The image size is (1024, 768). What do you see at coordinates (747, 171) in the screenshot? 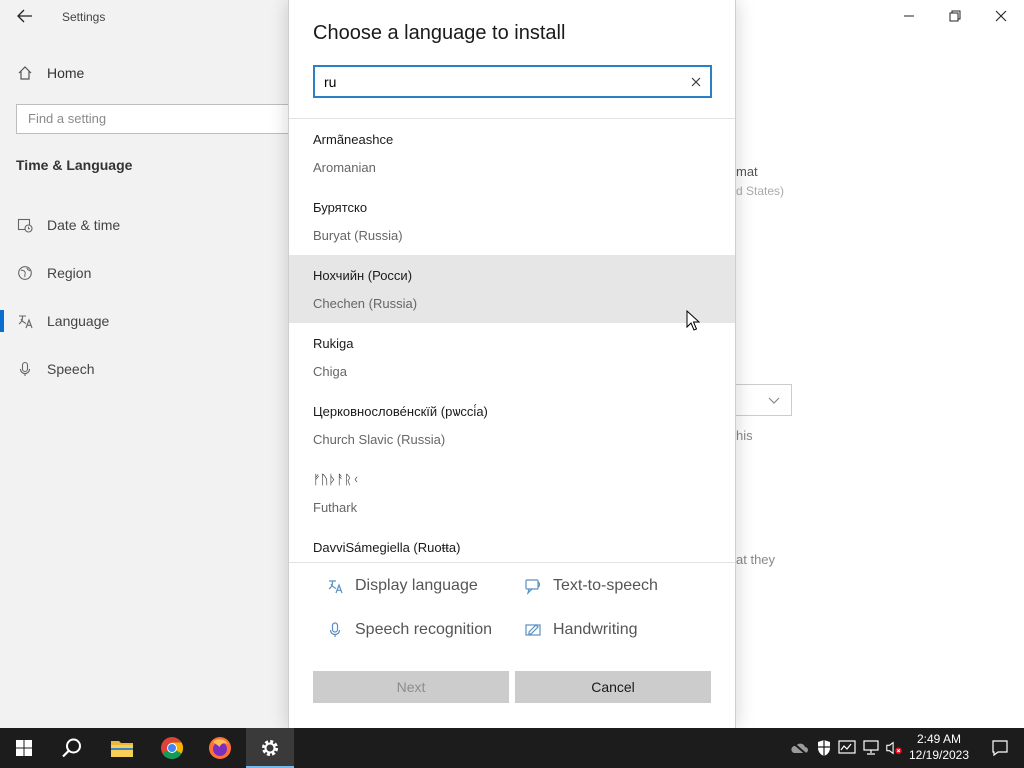
I see `bg-text-fragment: mat` at bounding box center [747, 171].